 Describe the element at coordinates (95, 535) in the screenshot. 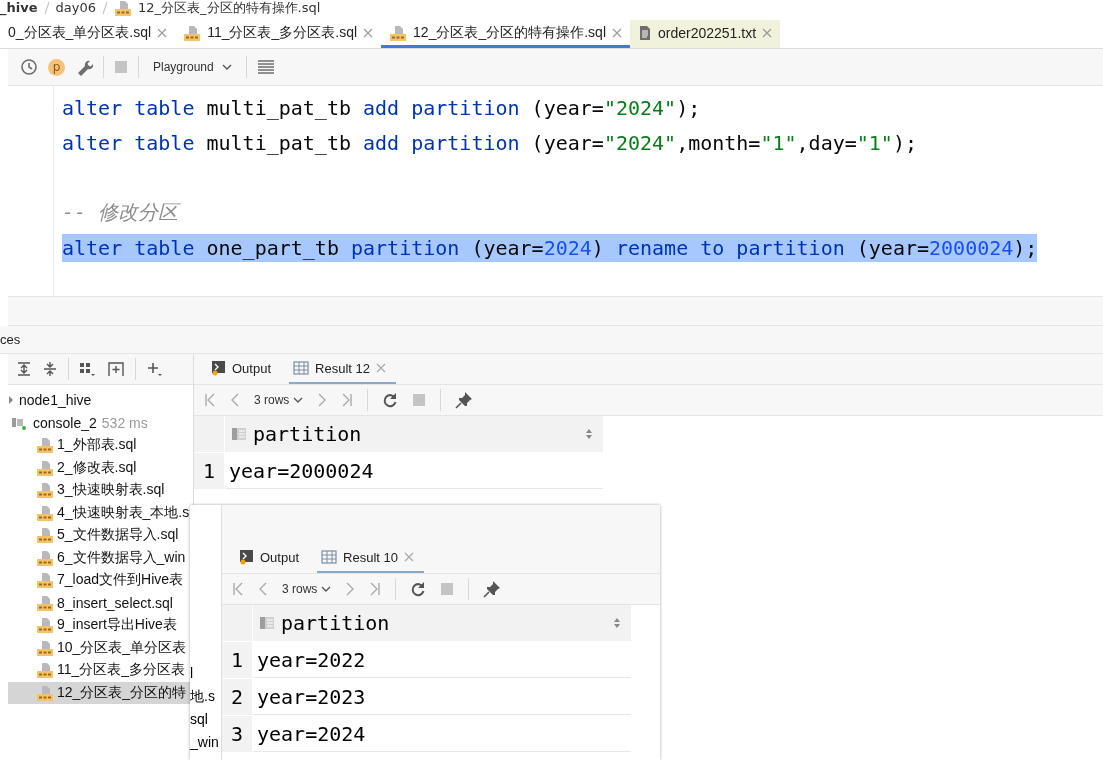

I see `tree-item: 5_文件数据导入.sql` at that location.